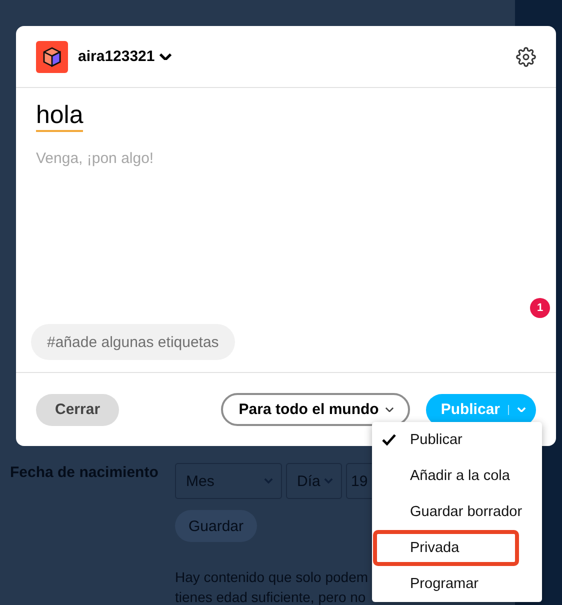  What do you see at coordinates (60, 116) in the screenshot?
I see `post-title: hola` at bounding box center [60, 116].